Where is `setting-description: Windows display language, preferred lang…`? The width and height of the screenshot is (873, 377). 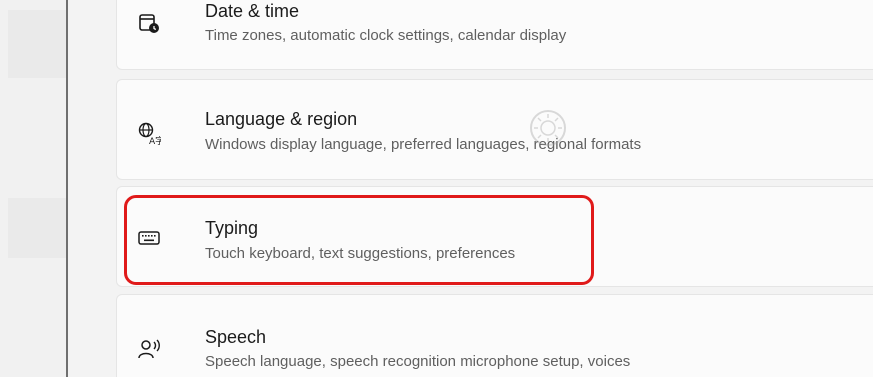 setting-description: Windows display language, preferred lang… is located at coordinates (423, 144).